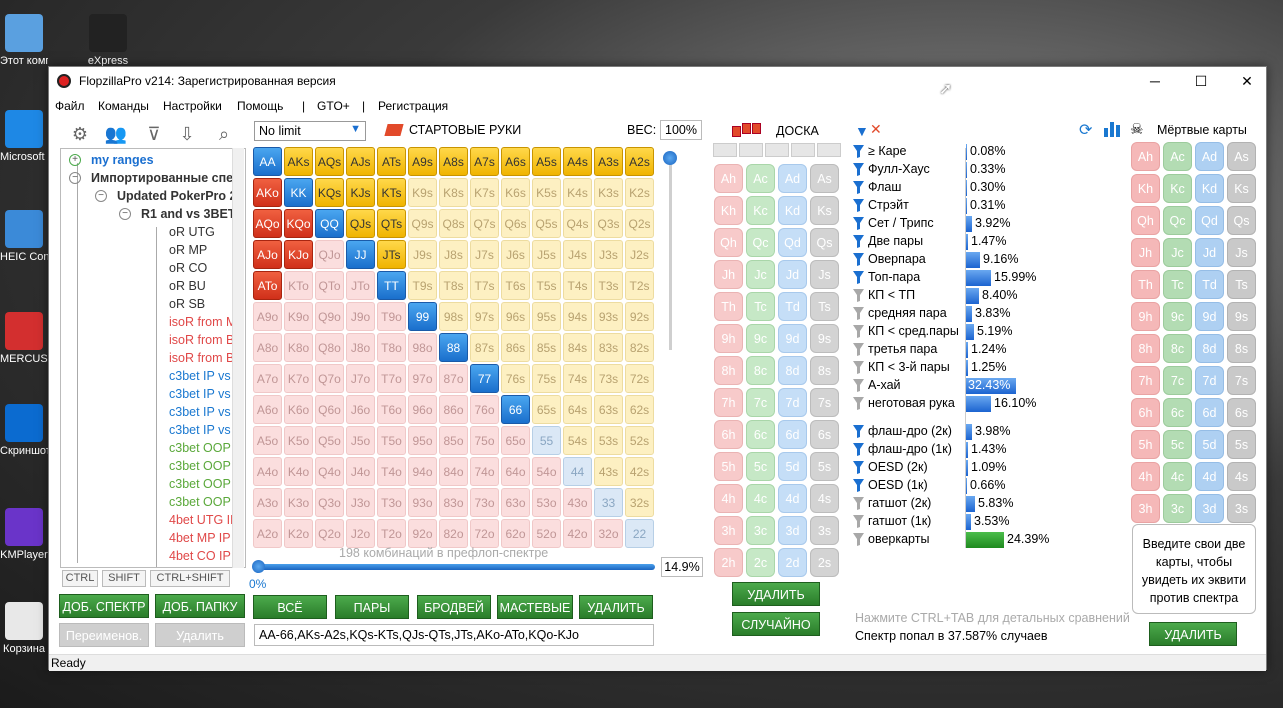 This screenshot has width=1283, height=708. What do you see at coordinates (577, 533) in the screenshot?
I see `hand-cell: 42o` at bounding box center [577, 533].